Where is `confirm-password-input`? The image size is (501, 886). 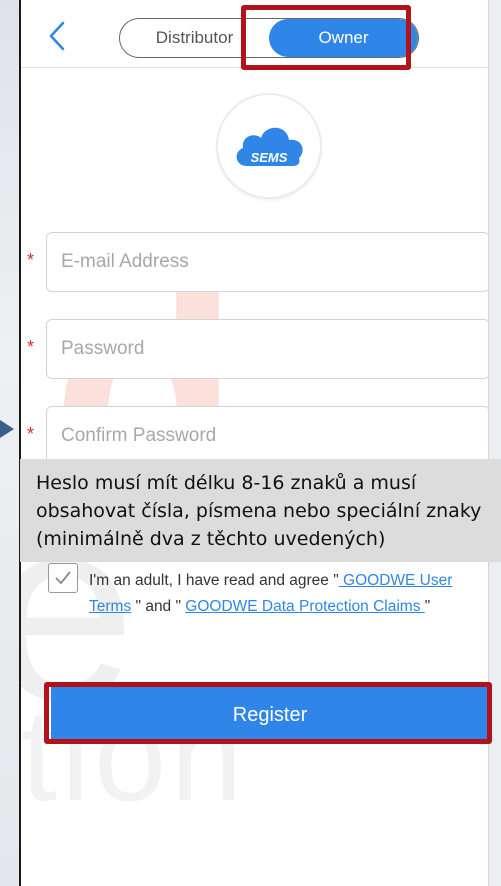 confirm-password-input is located at coordinates (274, 436).